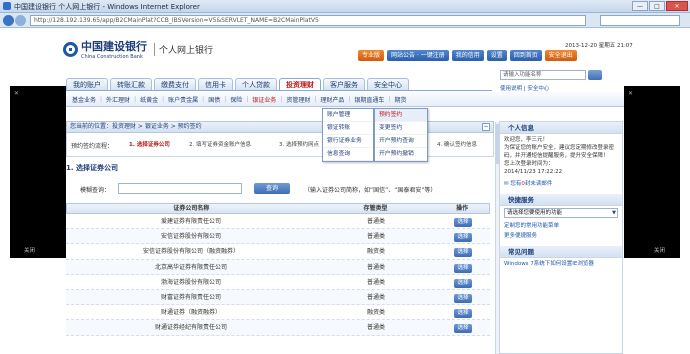  What do you see at coordinates (375, 208) in the screenshot?
I see `col-type-header: 存管类型` at bounding box center [375, 208].